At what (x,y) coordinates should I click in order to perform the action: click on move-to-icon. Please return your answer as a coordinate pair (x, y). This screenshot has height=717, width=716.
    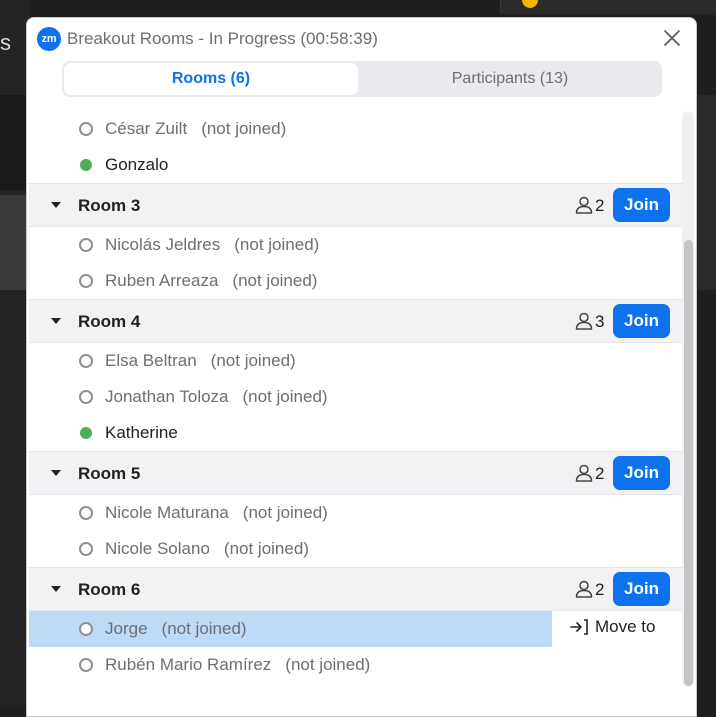
    Looking at the image, I should click on (579, 627).